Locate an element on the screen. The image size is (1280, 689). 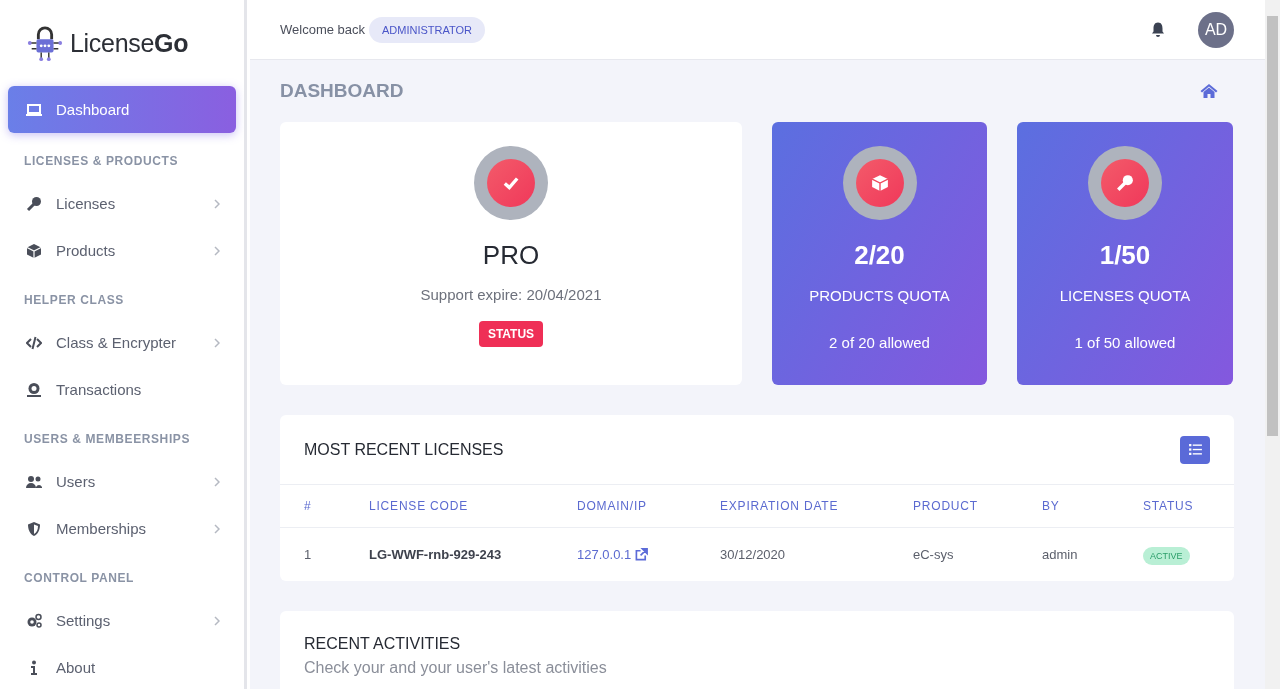
role-badge: ADMINISTRATOR is located at coordinates (427, 29).